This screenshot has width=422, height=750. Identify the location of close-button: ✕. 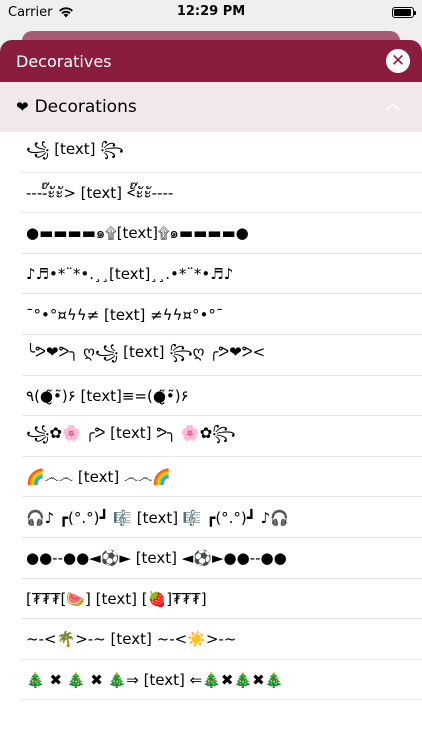
(398, 61).